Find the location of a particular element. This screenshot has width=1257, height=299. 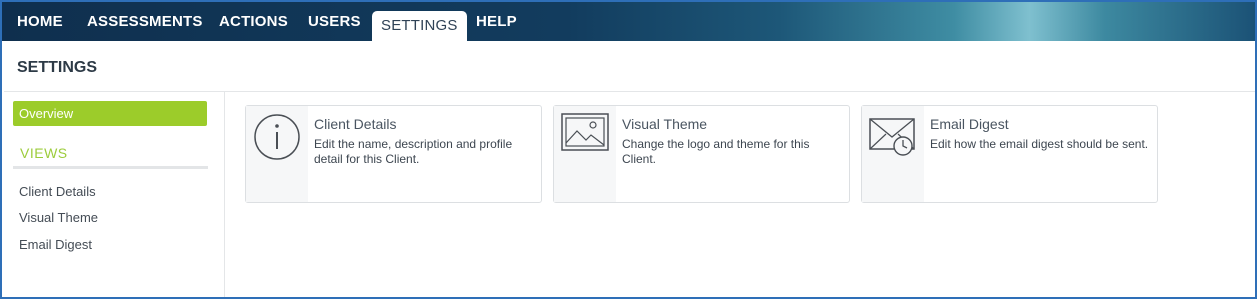

card-title: Client Details is located at coordinates (355, 124).